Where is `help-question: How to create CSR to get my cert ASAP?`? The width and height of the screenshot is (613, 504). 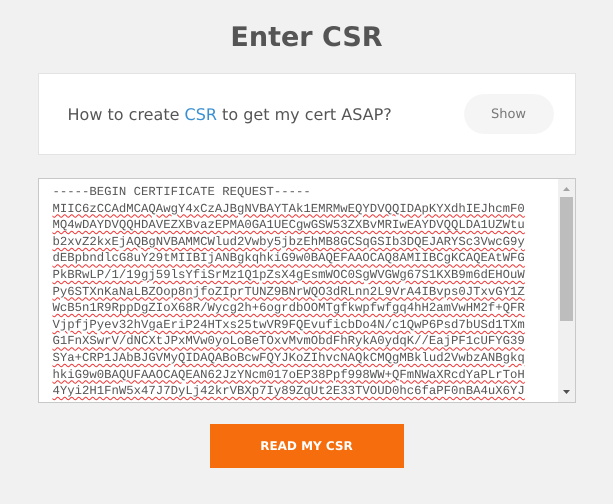
help-question: How to create CSR to get my cert ASAP? is located at coordinates (230, 114).